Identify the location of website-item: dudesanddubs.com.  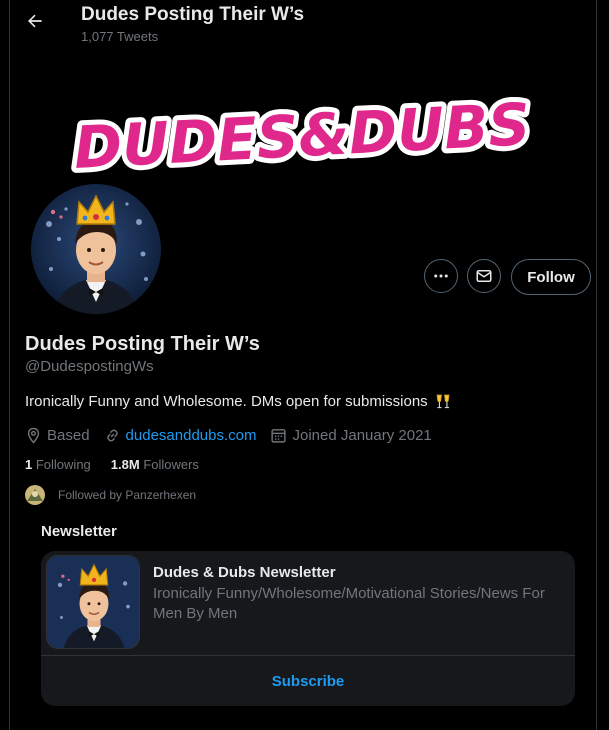
(180, 435).